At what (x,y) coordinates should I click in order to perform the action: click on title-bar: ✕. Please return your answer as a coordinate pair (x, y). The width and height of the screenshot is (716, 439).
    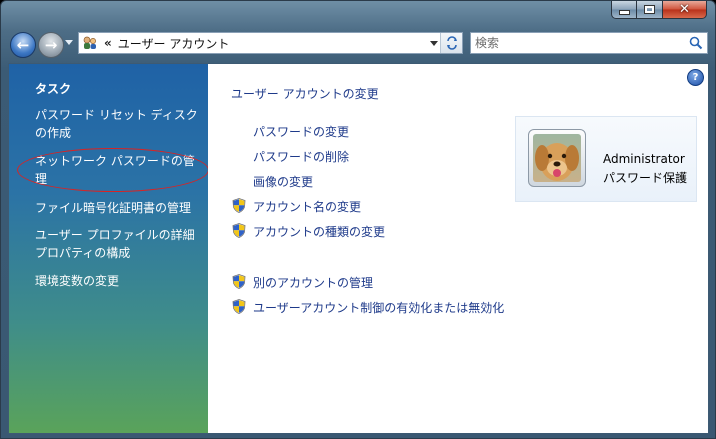
    Looking at the image, I should click on (358, 15).